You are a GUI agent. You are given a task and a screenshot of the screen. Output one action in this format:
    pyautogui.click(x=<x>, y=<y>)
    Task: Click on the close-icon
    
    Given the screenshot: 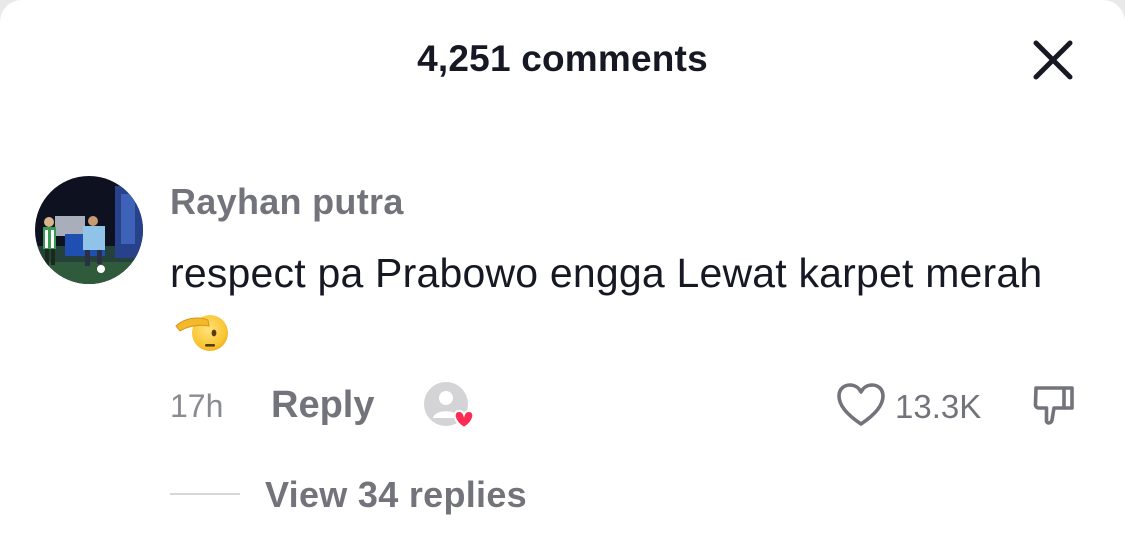 What is the action you would take?
    pyautogui.click(x=1053, y=60)
    